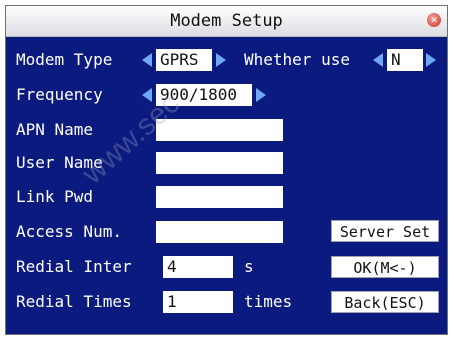 The width and height of the screenshot is (454, 342). What do you see at coordinates (204, 95) in the screenshot?
I see `frequency-select: 900/1800` at bounding box center [204, 95].